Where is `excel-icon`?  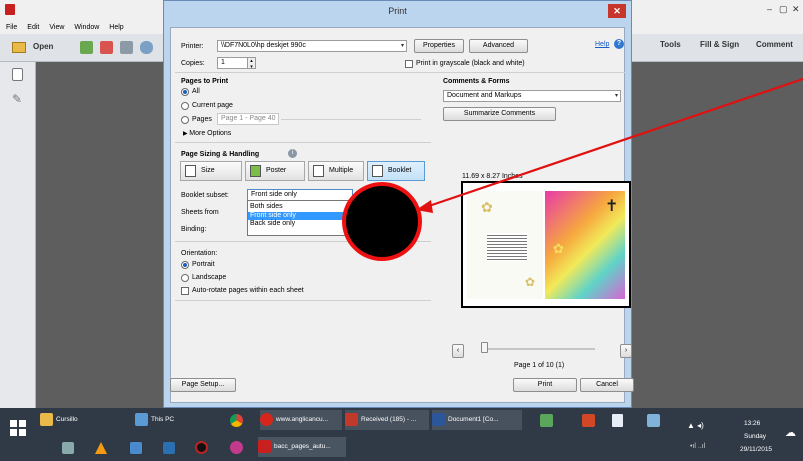 excel-icon is located at coordinates (546, 420).